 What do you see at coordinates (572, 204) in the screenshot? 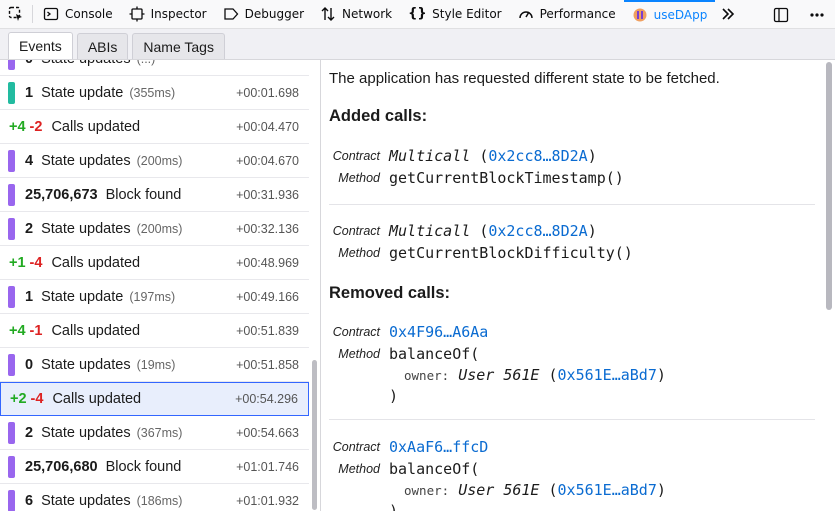
I see `call-divider` at bounding box center [572, 204].